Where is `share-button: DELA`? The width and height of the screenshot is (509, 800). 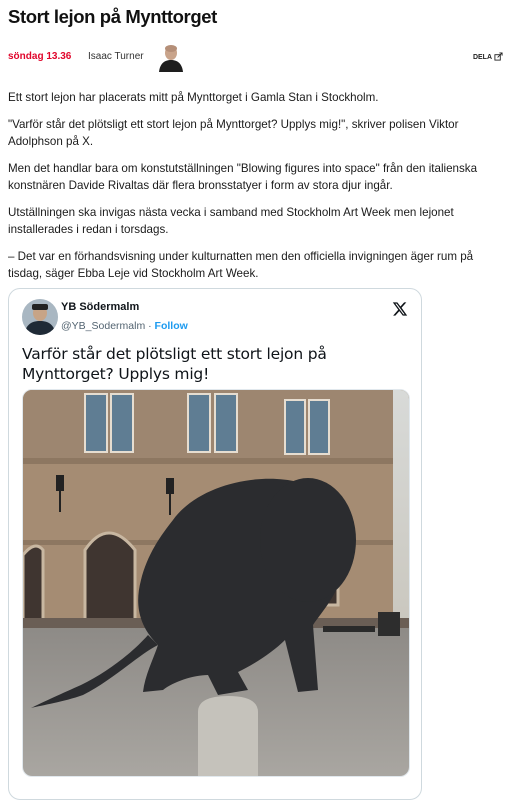 share-button: DELA is located at coordinates (488, 57).